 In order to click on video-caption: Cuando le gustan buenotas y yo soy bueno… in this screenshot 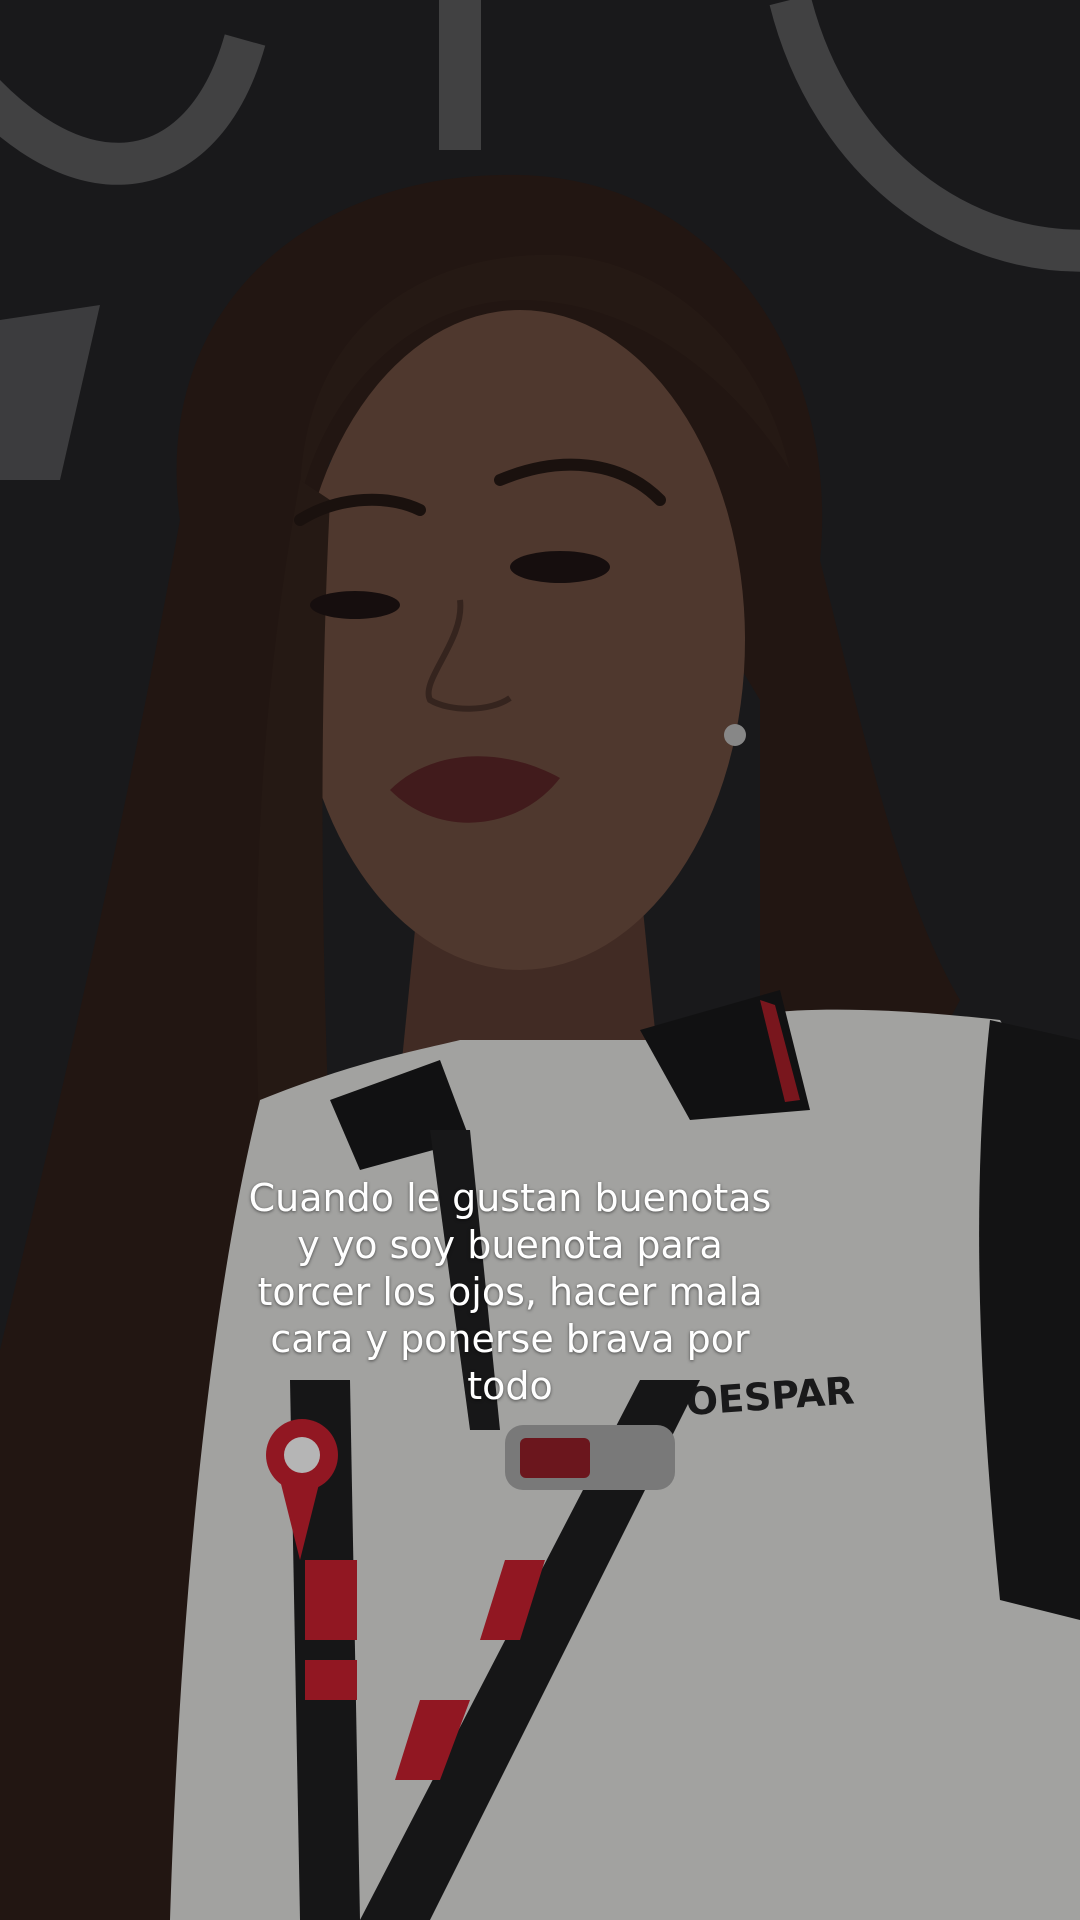, I will do `click(510, 1292)`.